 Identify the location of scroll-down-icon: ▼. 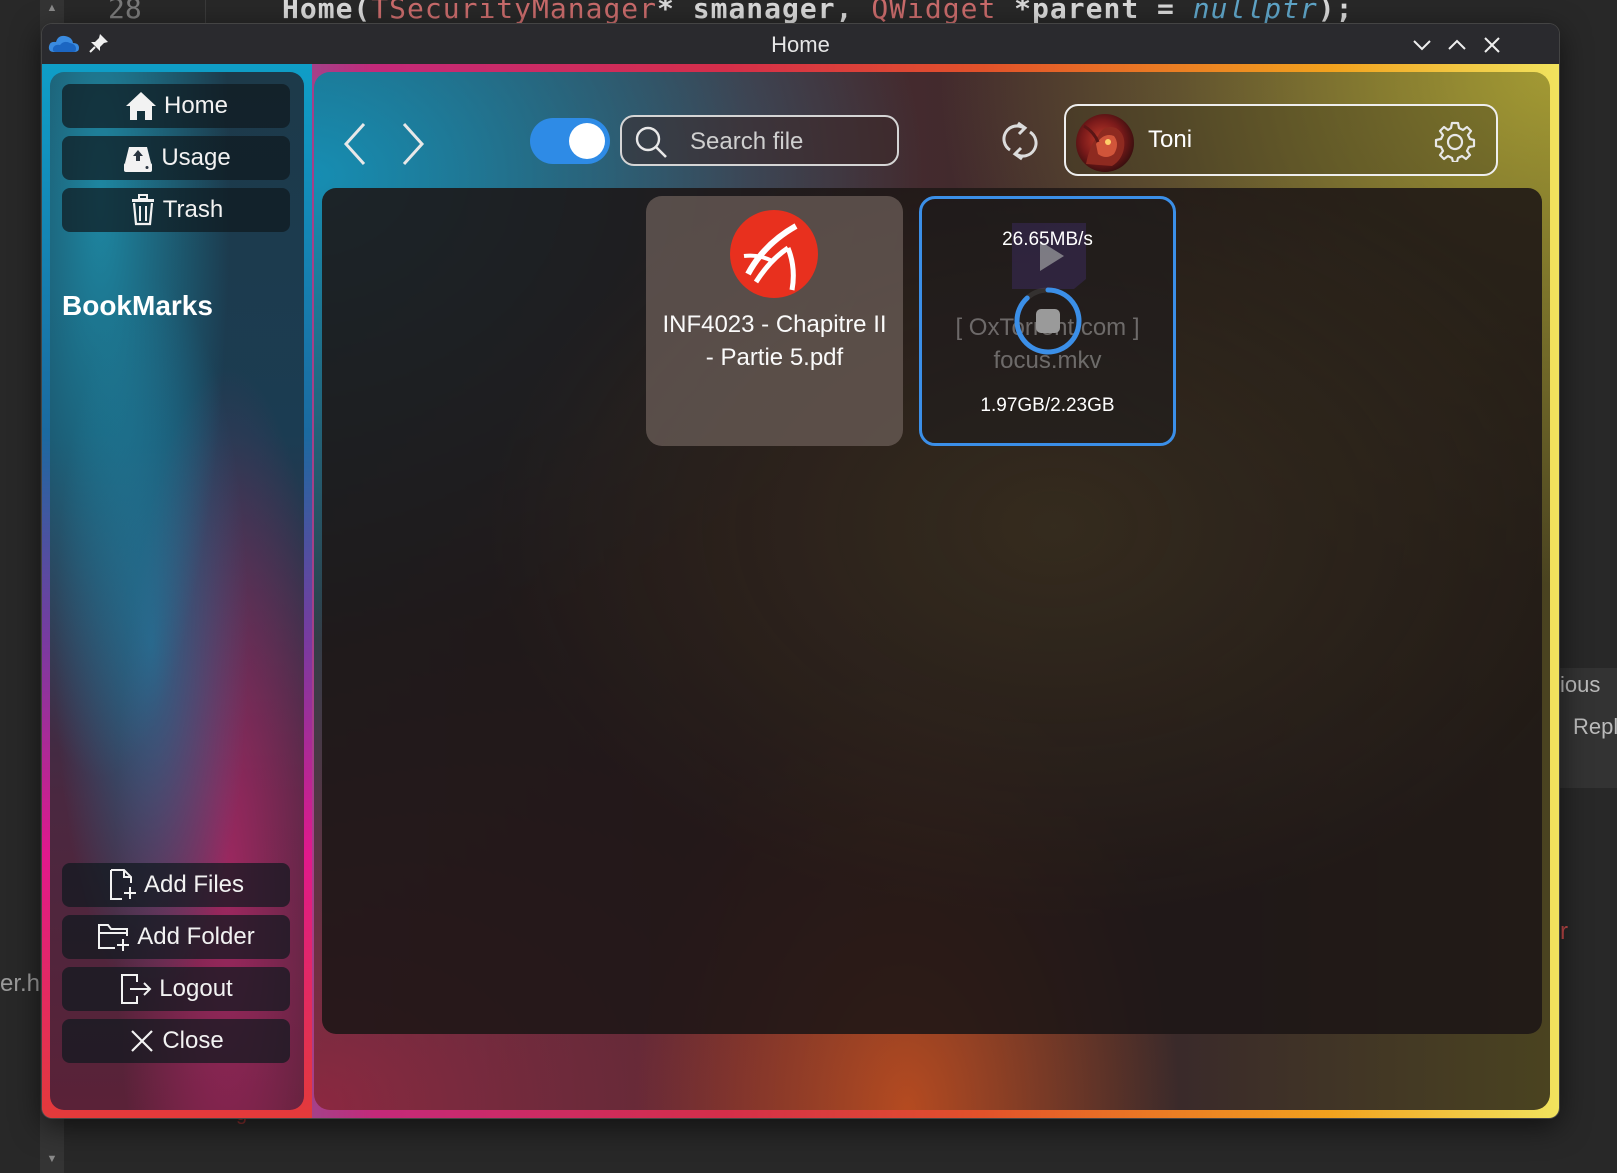
(52, 1159).